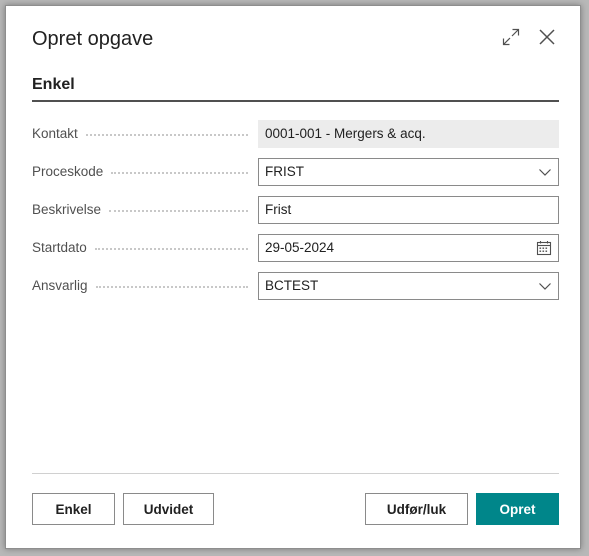 The height and width of the screenshot is (556, 589). Describe the element at coordinates (73, 509) in the screenshot. I see `enkel-button: Enkel` at that location.